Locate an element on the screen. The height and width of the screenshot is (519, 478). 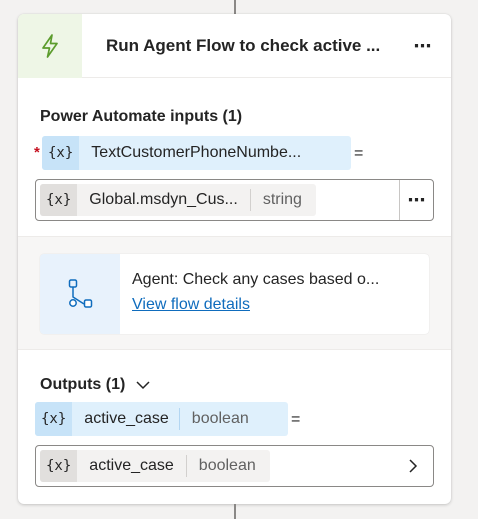
output-variable-pill: {x} active_case boolean is located at coordinates (161, 419).